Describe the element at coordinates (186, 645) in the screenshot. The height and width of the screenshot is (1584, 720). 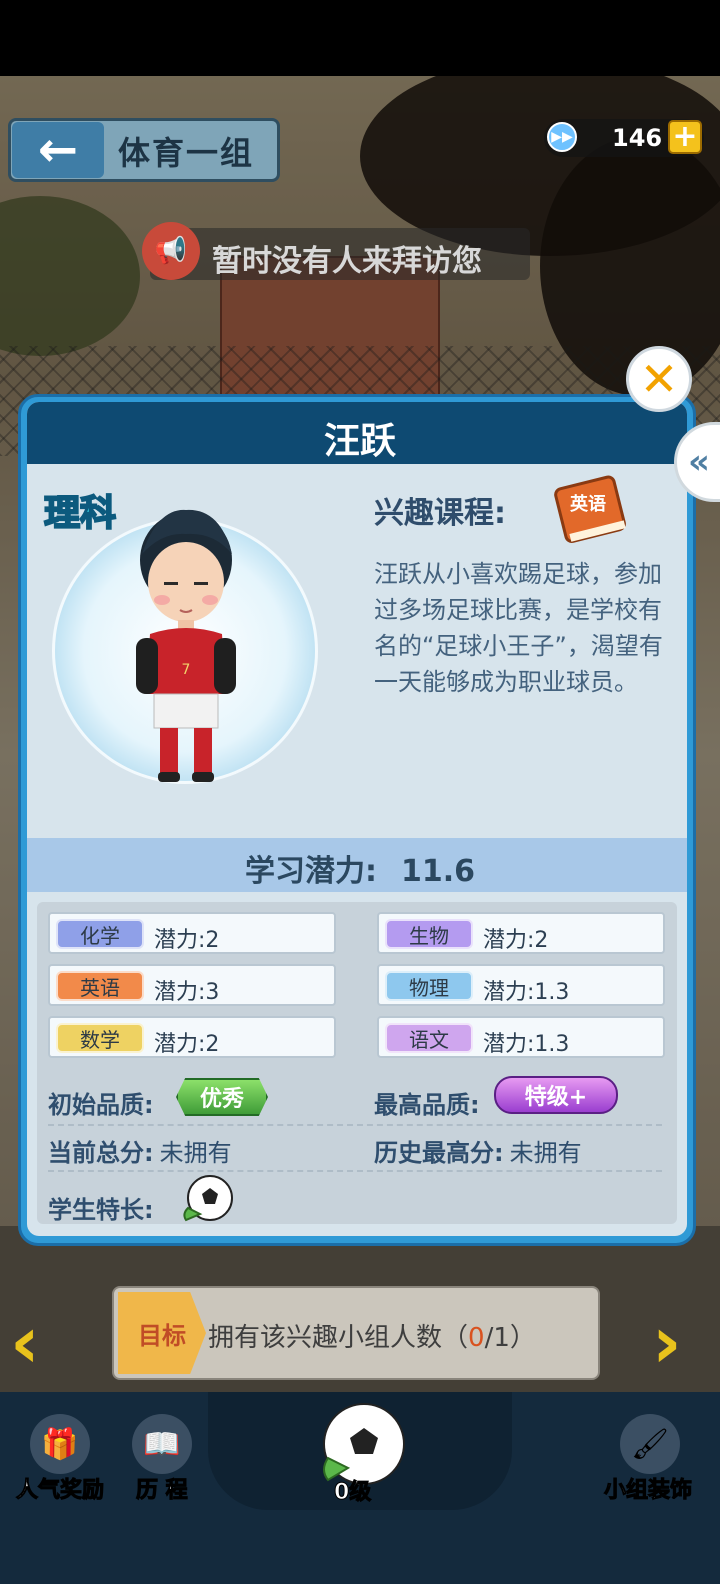
I see `student-avatar: 7` at that location.